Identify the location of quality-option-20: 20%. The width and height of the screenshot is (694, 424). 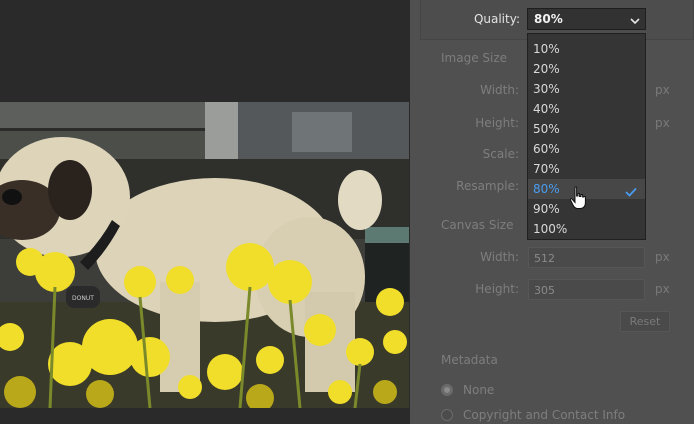
(586, 69).